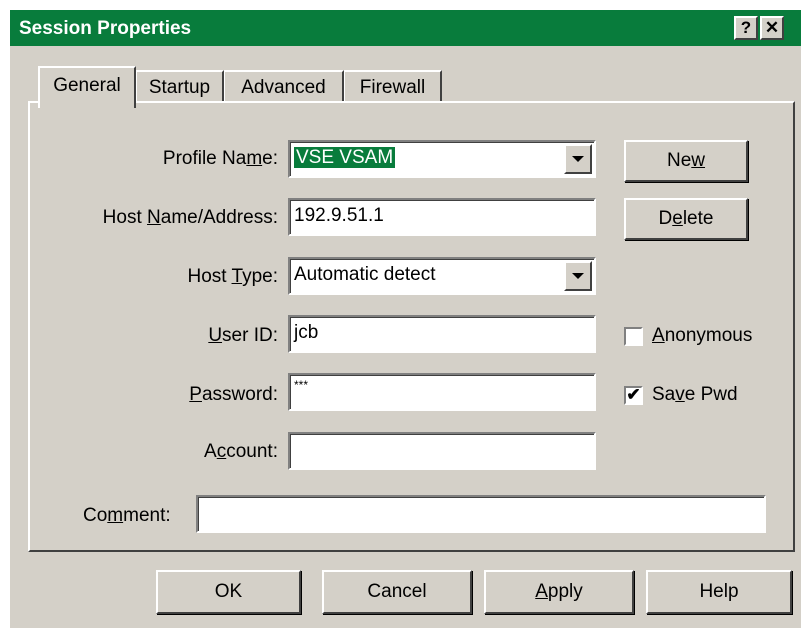  I want to click on host-type-label: Host Type:, so click(233, 276).